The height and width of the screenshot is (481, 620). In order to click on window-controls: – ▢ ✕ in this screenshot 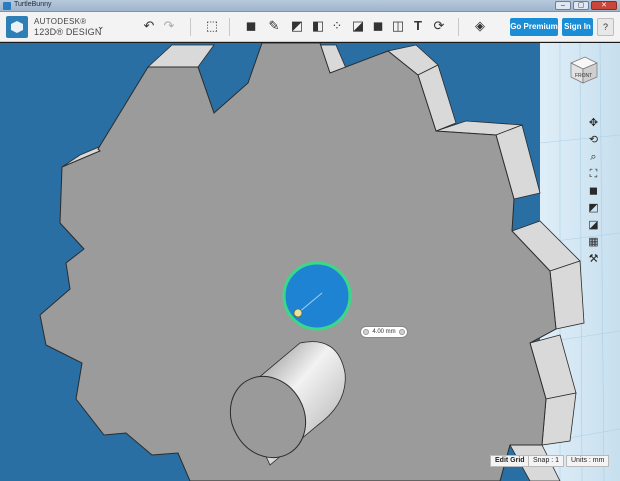, I will do `click(586, 5)`.